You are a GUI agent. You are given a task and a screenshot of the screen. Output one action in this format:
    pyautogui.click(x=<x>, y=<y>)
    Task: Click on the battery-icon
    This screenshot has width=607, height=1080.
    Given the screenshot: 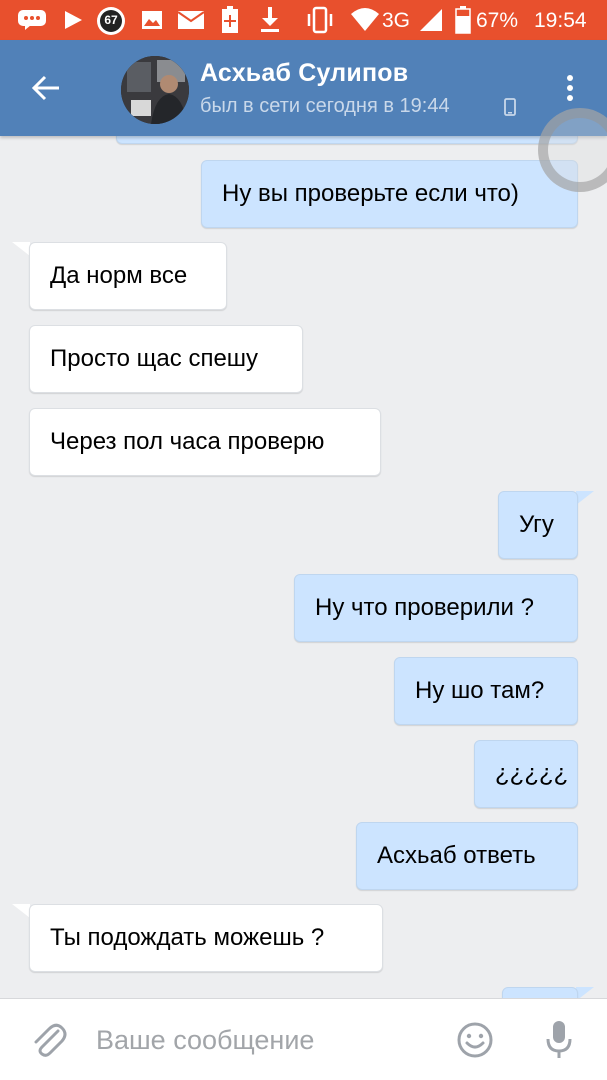 What is the action you would take?
    pyautogui.click(x=463, y=20)
    